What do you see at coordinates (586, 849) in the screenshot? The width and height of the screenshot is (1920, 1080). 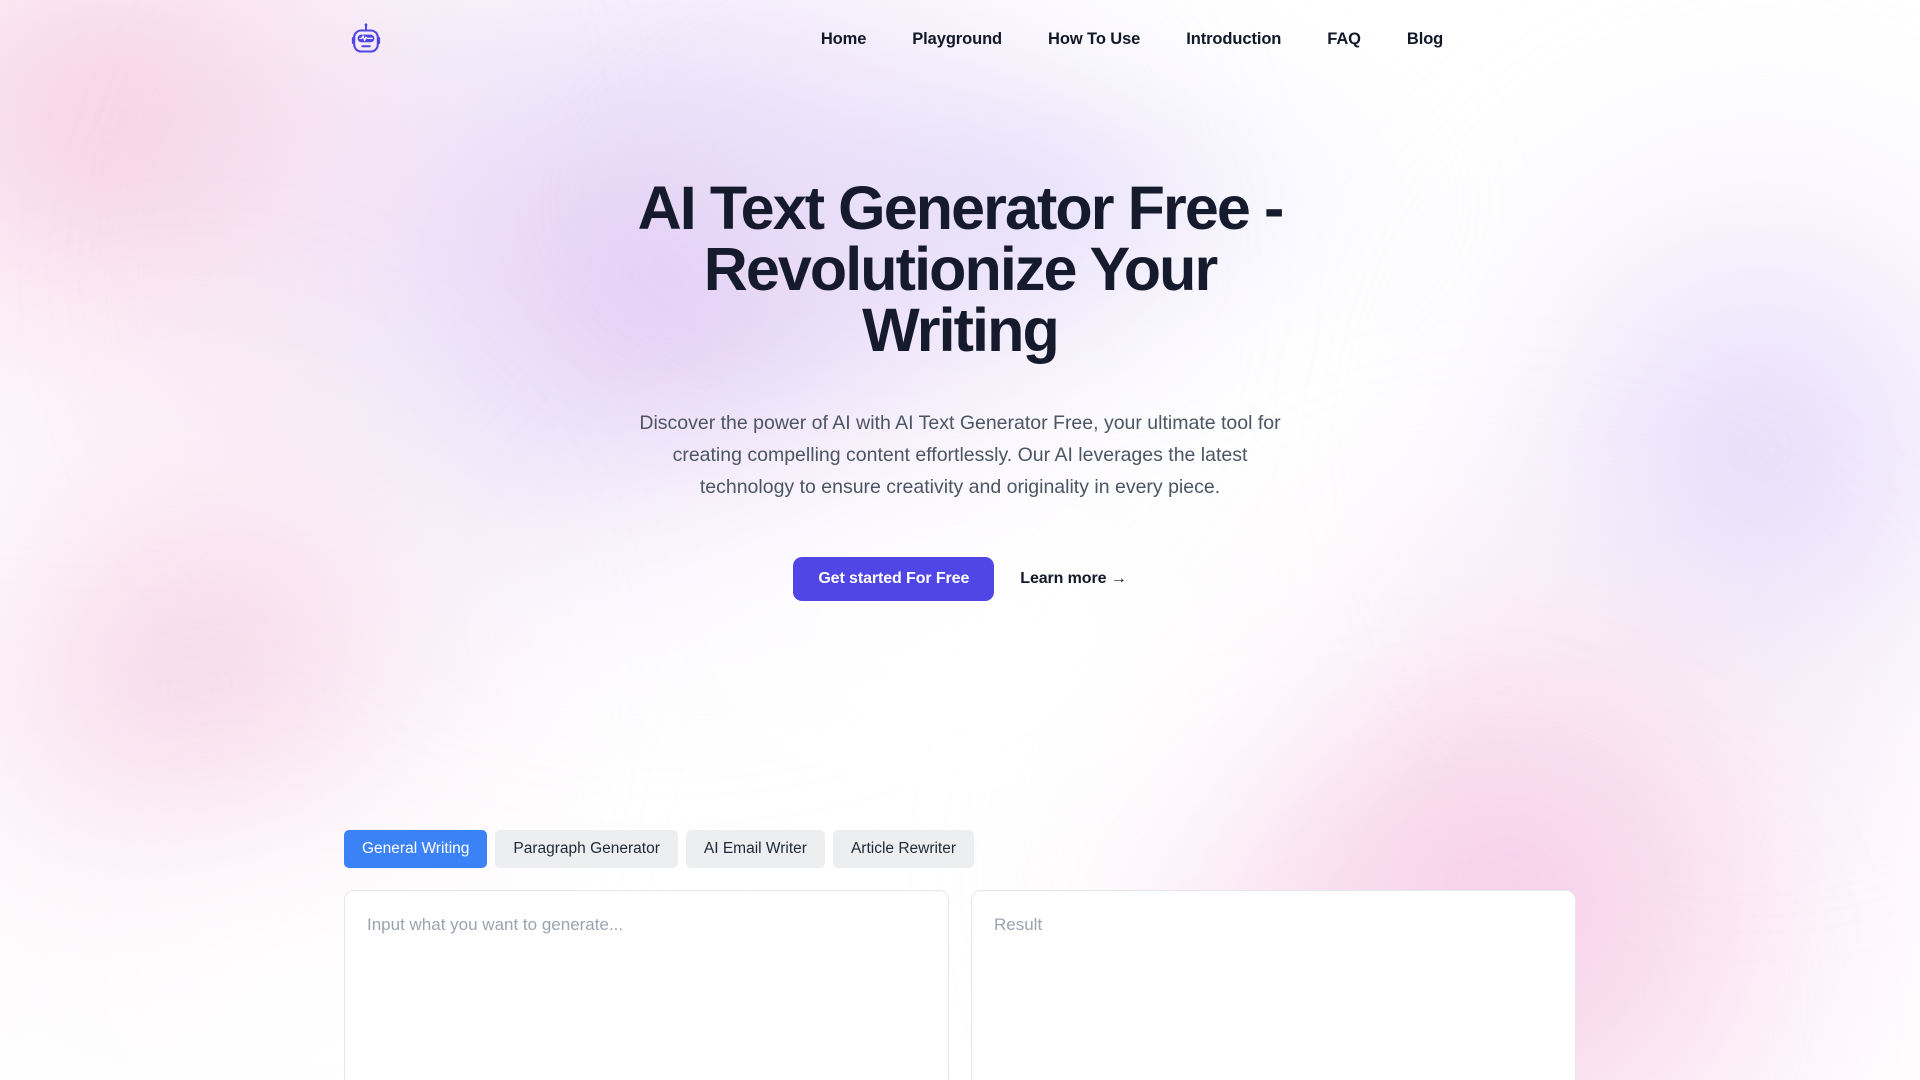 I see `tab-paragraph-generator: Paragraph Generator` at bounding box center [586, 849].